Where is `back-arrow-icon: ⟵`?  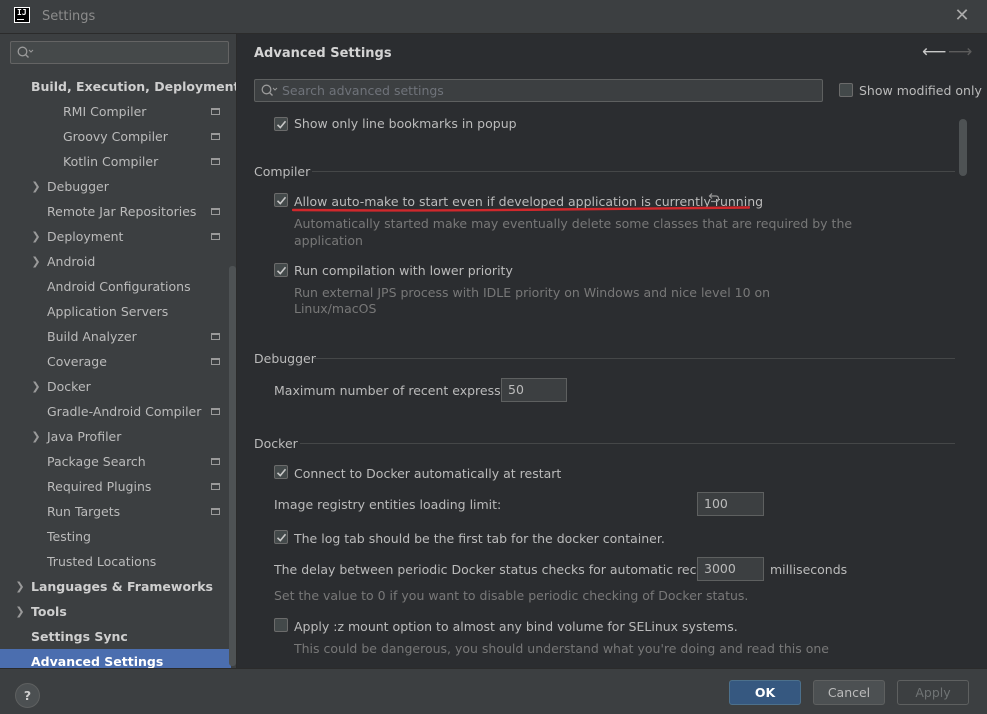 back-arrow-icon: ⟵ is located at coordinates (934, 52).